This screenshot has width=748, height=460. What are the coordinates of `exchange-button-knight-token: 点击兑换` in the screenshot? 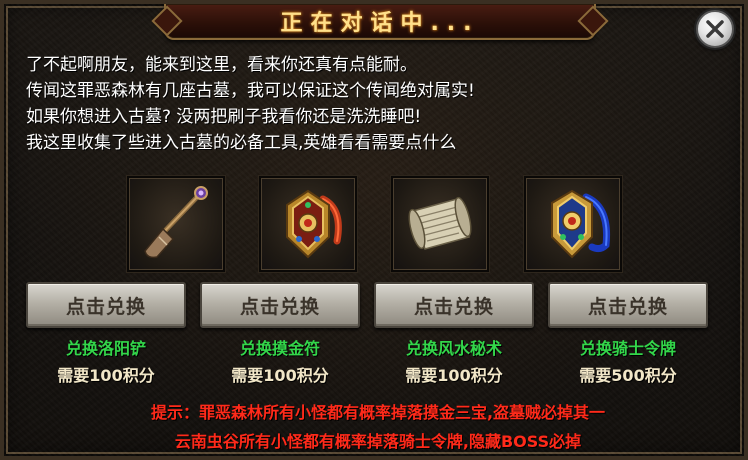 It's located at (628, 305).